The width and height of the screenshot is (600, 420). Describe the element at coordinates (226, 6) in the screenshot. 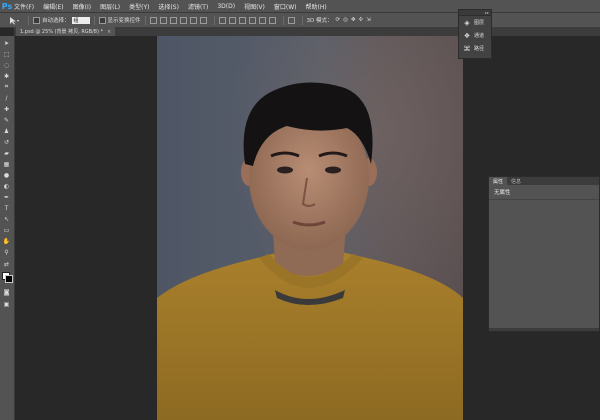

I see `menu-3d: 3D(D)` at that location.